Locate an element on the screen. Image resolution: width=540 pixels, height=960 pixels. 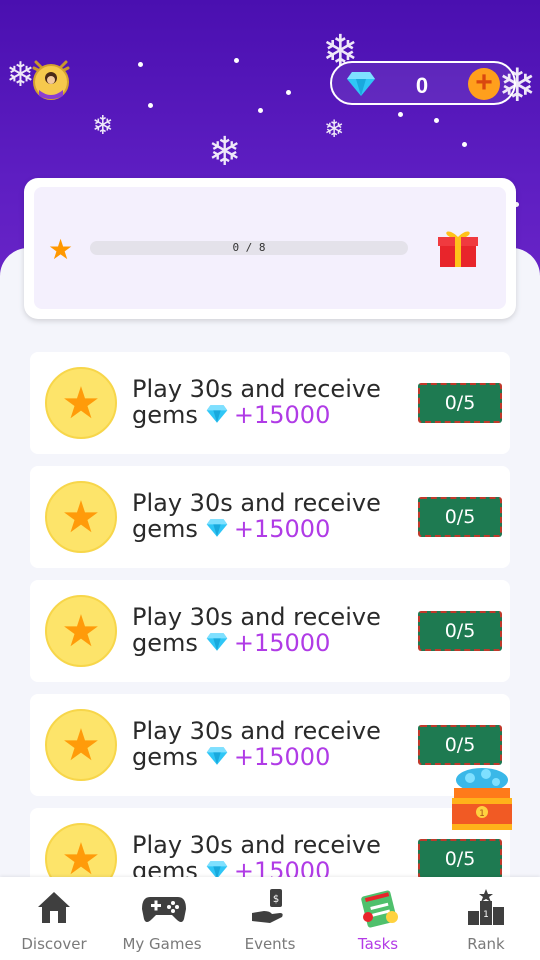
nav-tasks: Tasks is located at coordinates (378, 918).